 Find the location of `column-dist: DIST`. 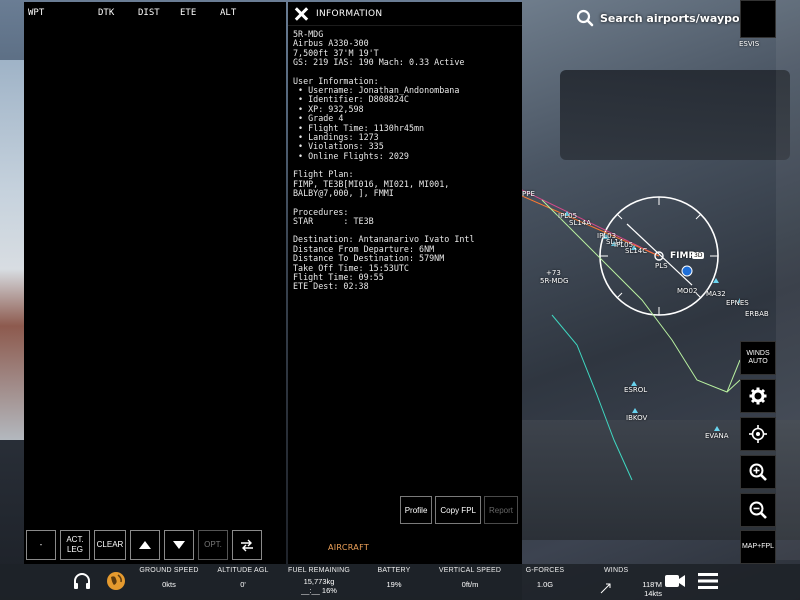

column-dist: DIST is located at coordinates (149, 13).